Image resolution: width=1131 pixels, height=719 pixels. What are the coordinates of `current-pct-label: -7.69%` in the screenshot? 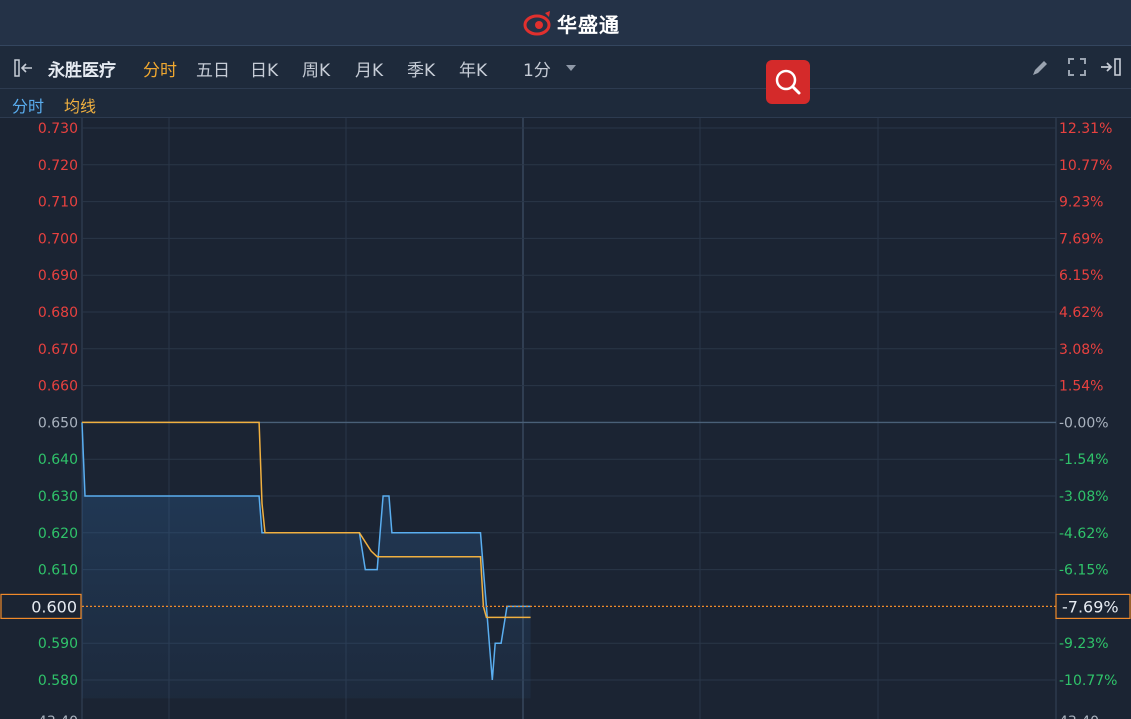 It's located at (1090, 606).